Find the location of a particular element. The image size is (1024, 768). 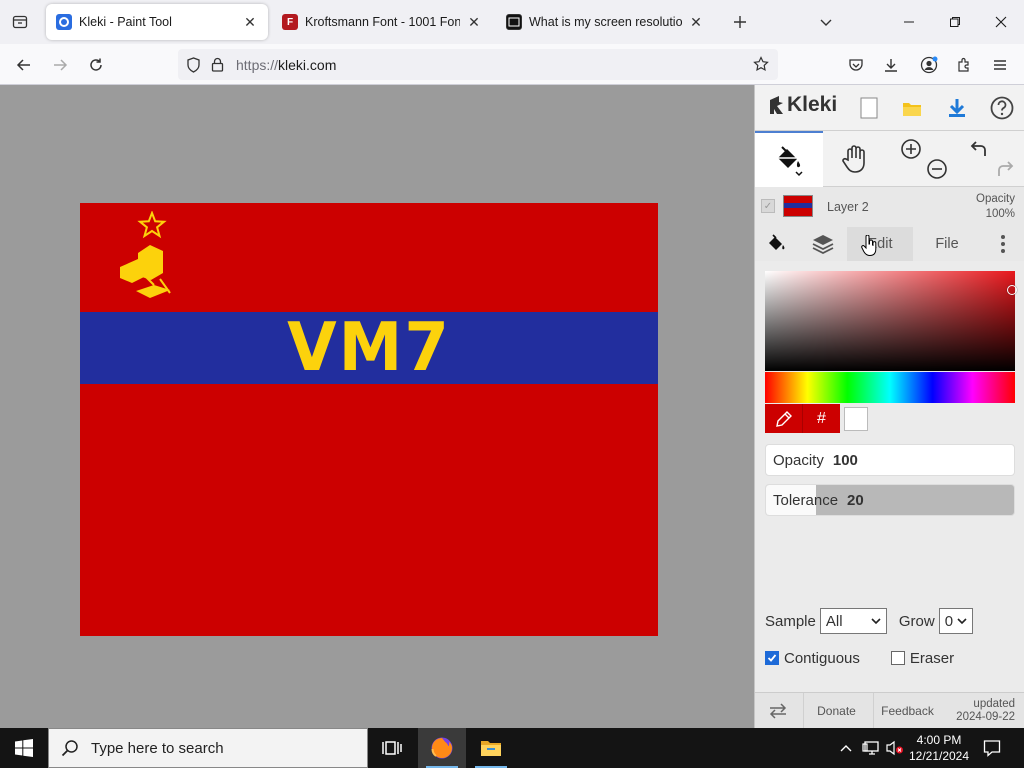

eraser-checkbox is located at coordinates (897, 658).